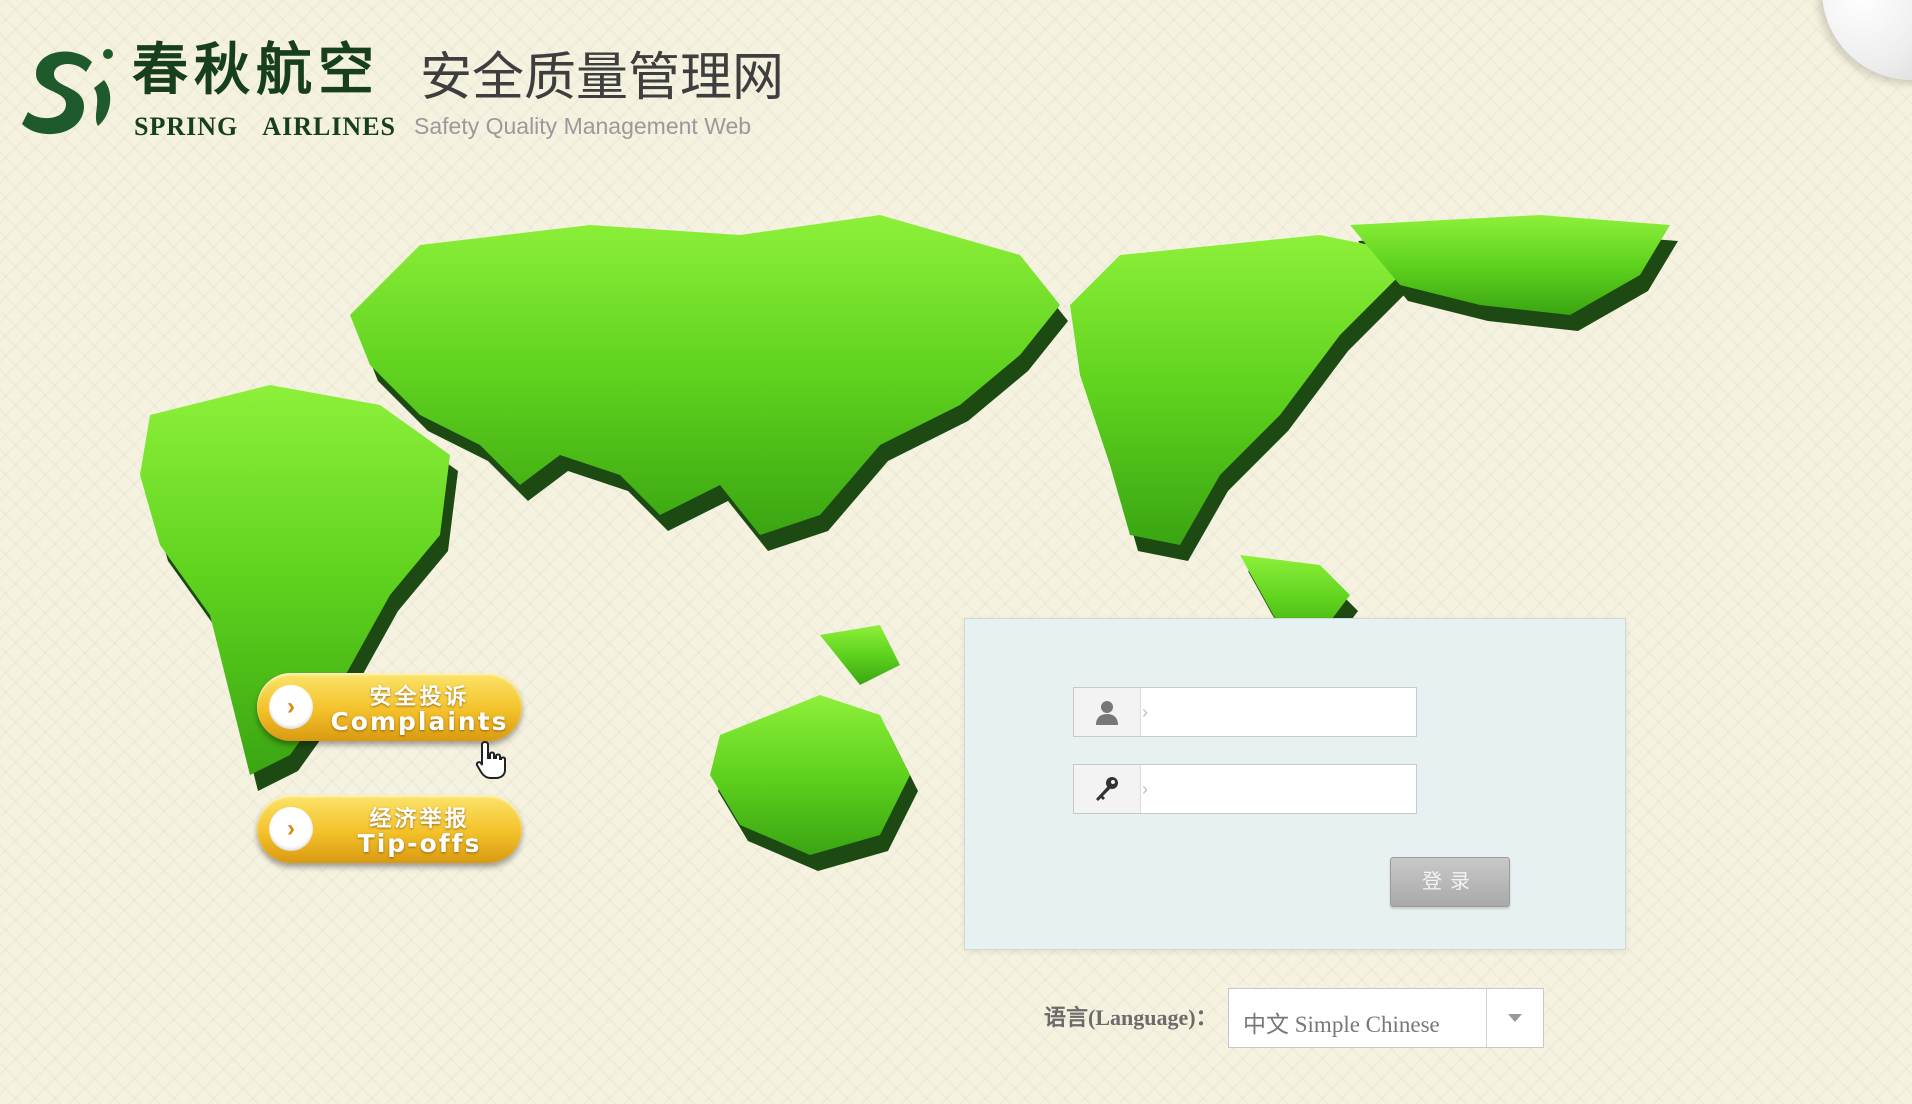 Image resolution: width=1912 pixels, height=1104 pixels. Describe the element at coordinates (602, 78) in the screenshot. I see `site-title-cn: 安全质量管理网` at that location.